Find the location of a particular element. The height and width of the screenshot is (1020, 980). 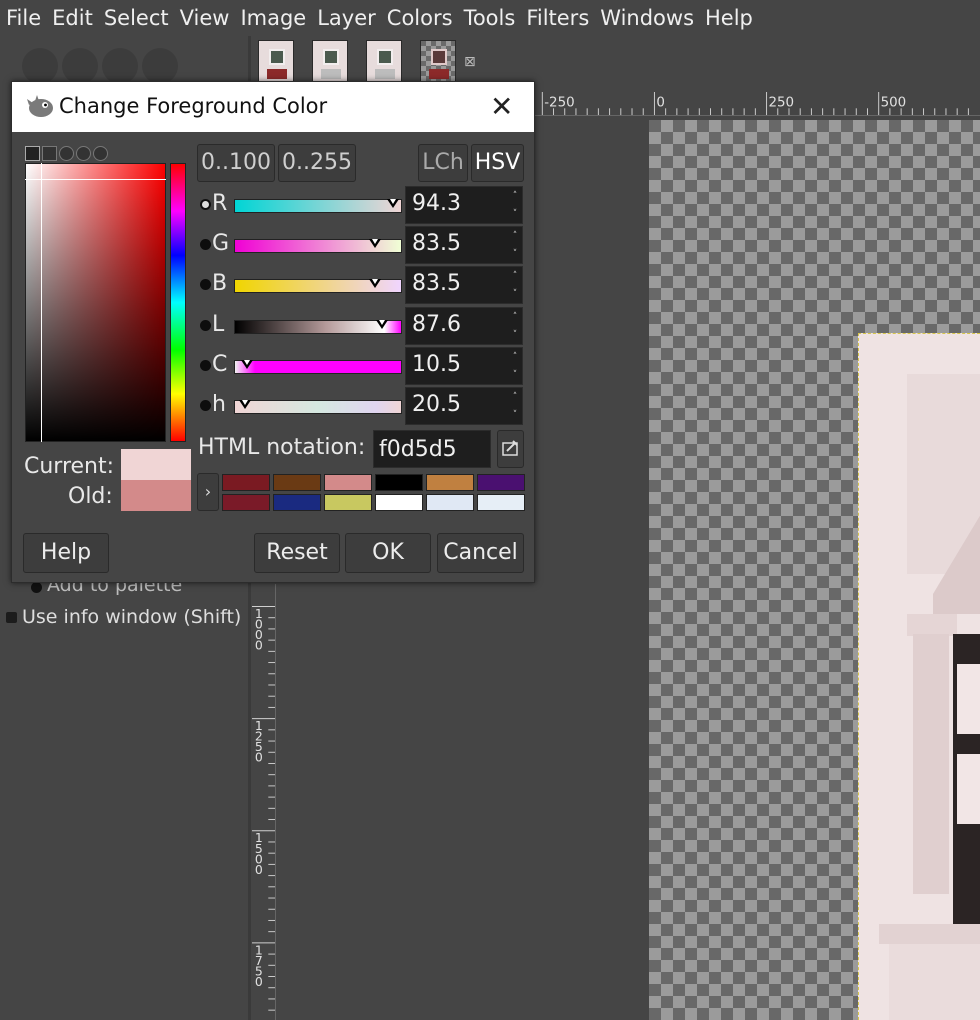

ruler-h-label: 500 is located at coordinates (894, 102).